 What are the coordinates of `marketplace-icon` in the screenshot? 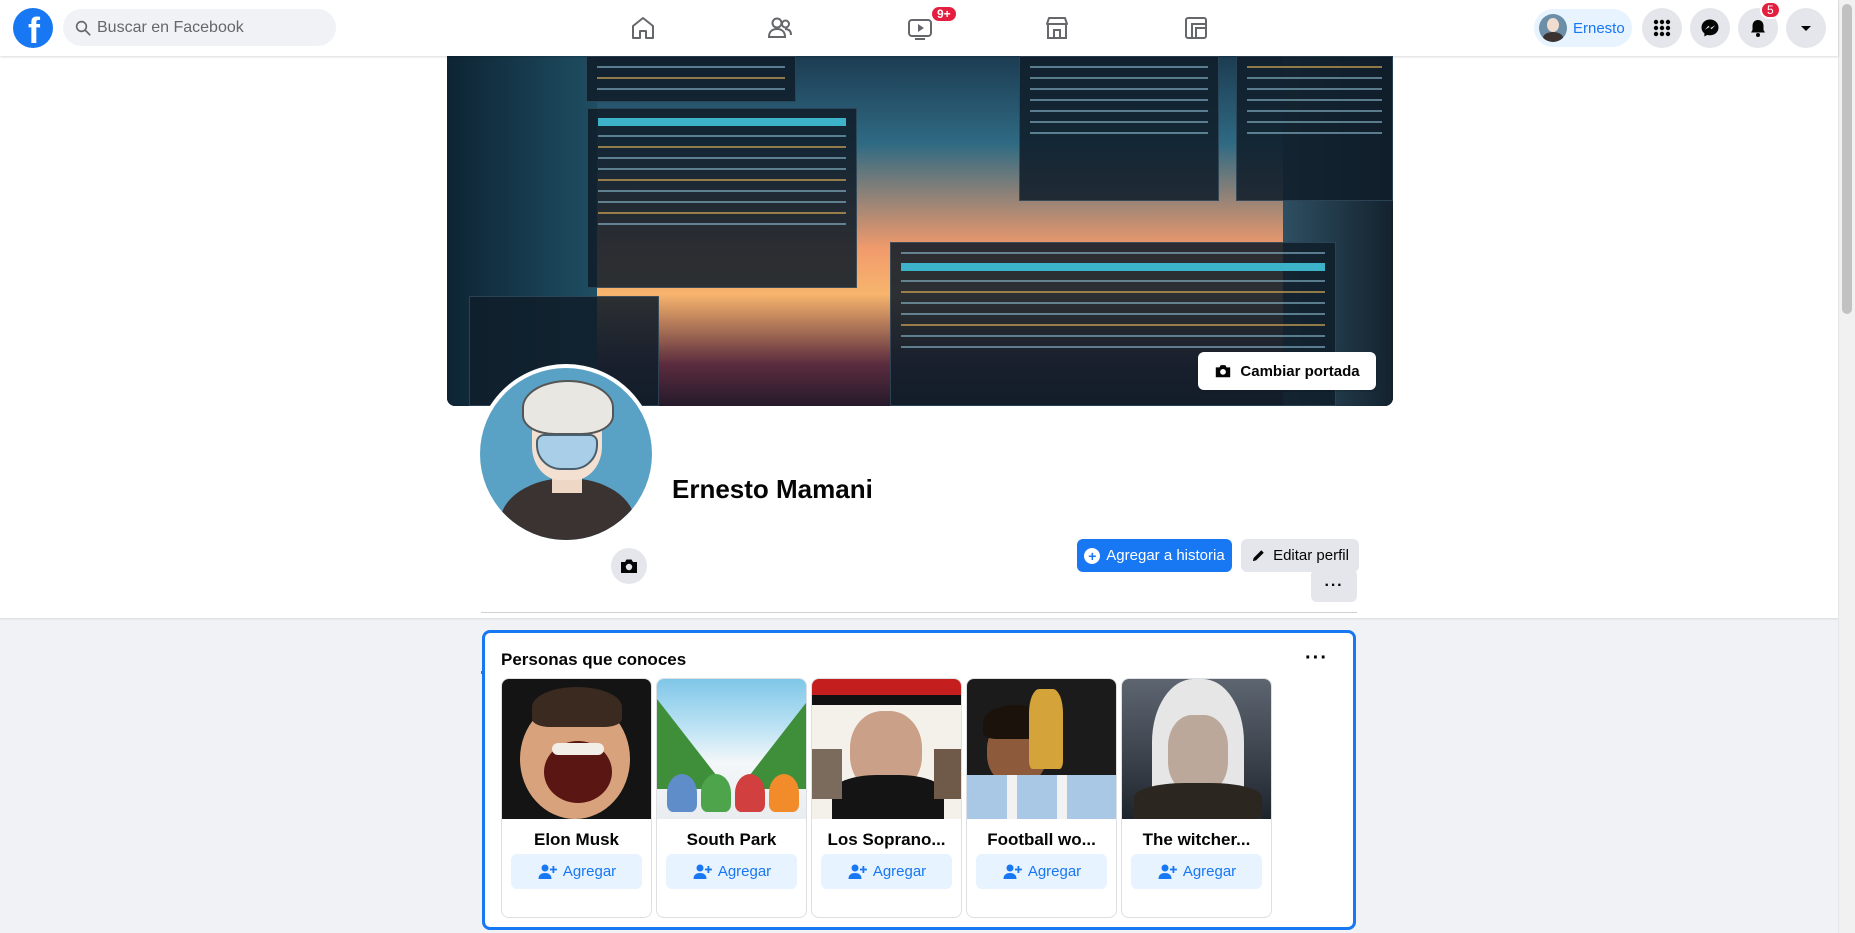 It's located at (1057, 28).